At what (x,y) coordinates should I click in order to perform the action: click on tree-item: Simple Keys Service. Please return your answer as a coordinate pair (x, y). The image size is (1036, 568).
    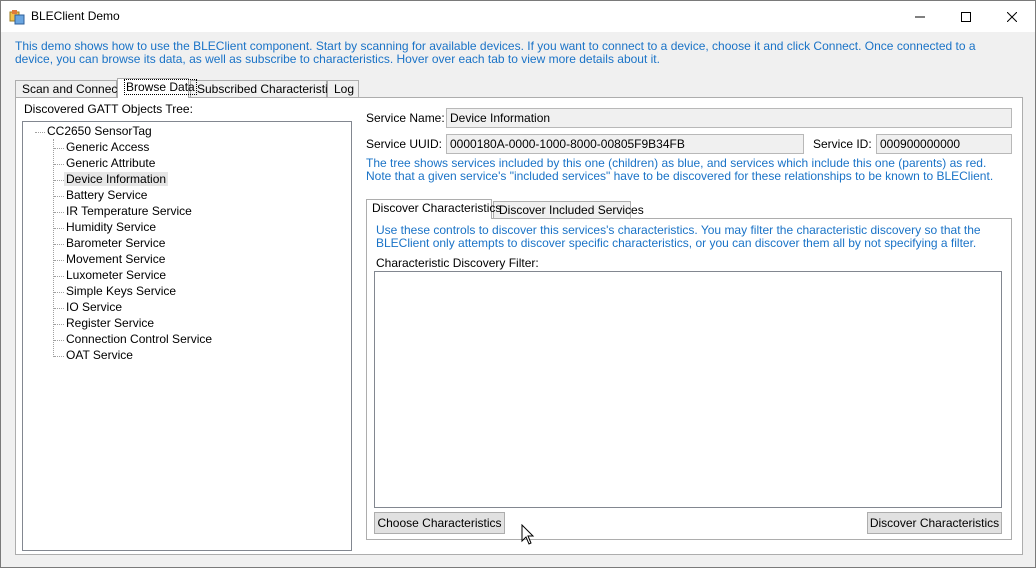
    Looking at the image, I should click on (121, 292).